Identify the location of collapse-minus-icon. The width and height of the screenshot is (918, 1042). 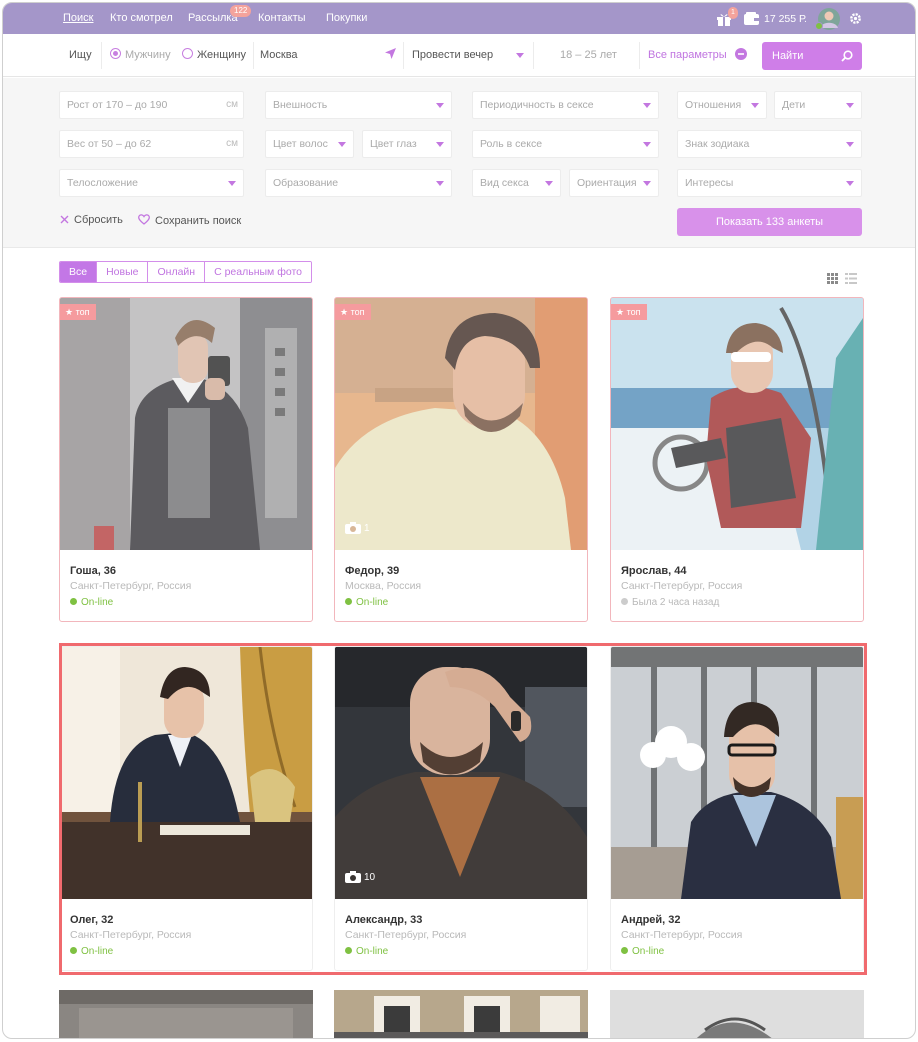
(741, 55).